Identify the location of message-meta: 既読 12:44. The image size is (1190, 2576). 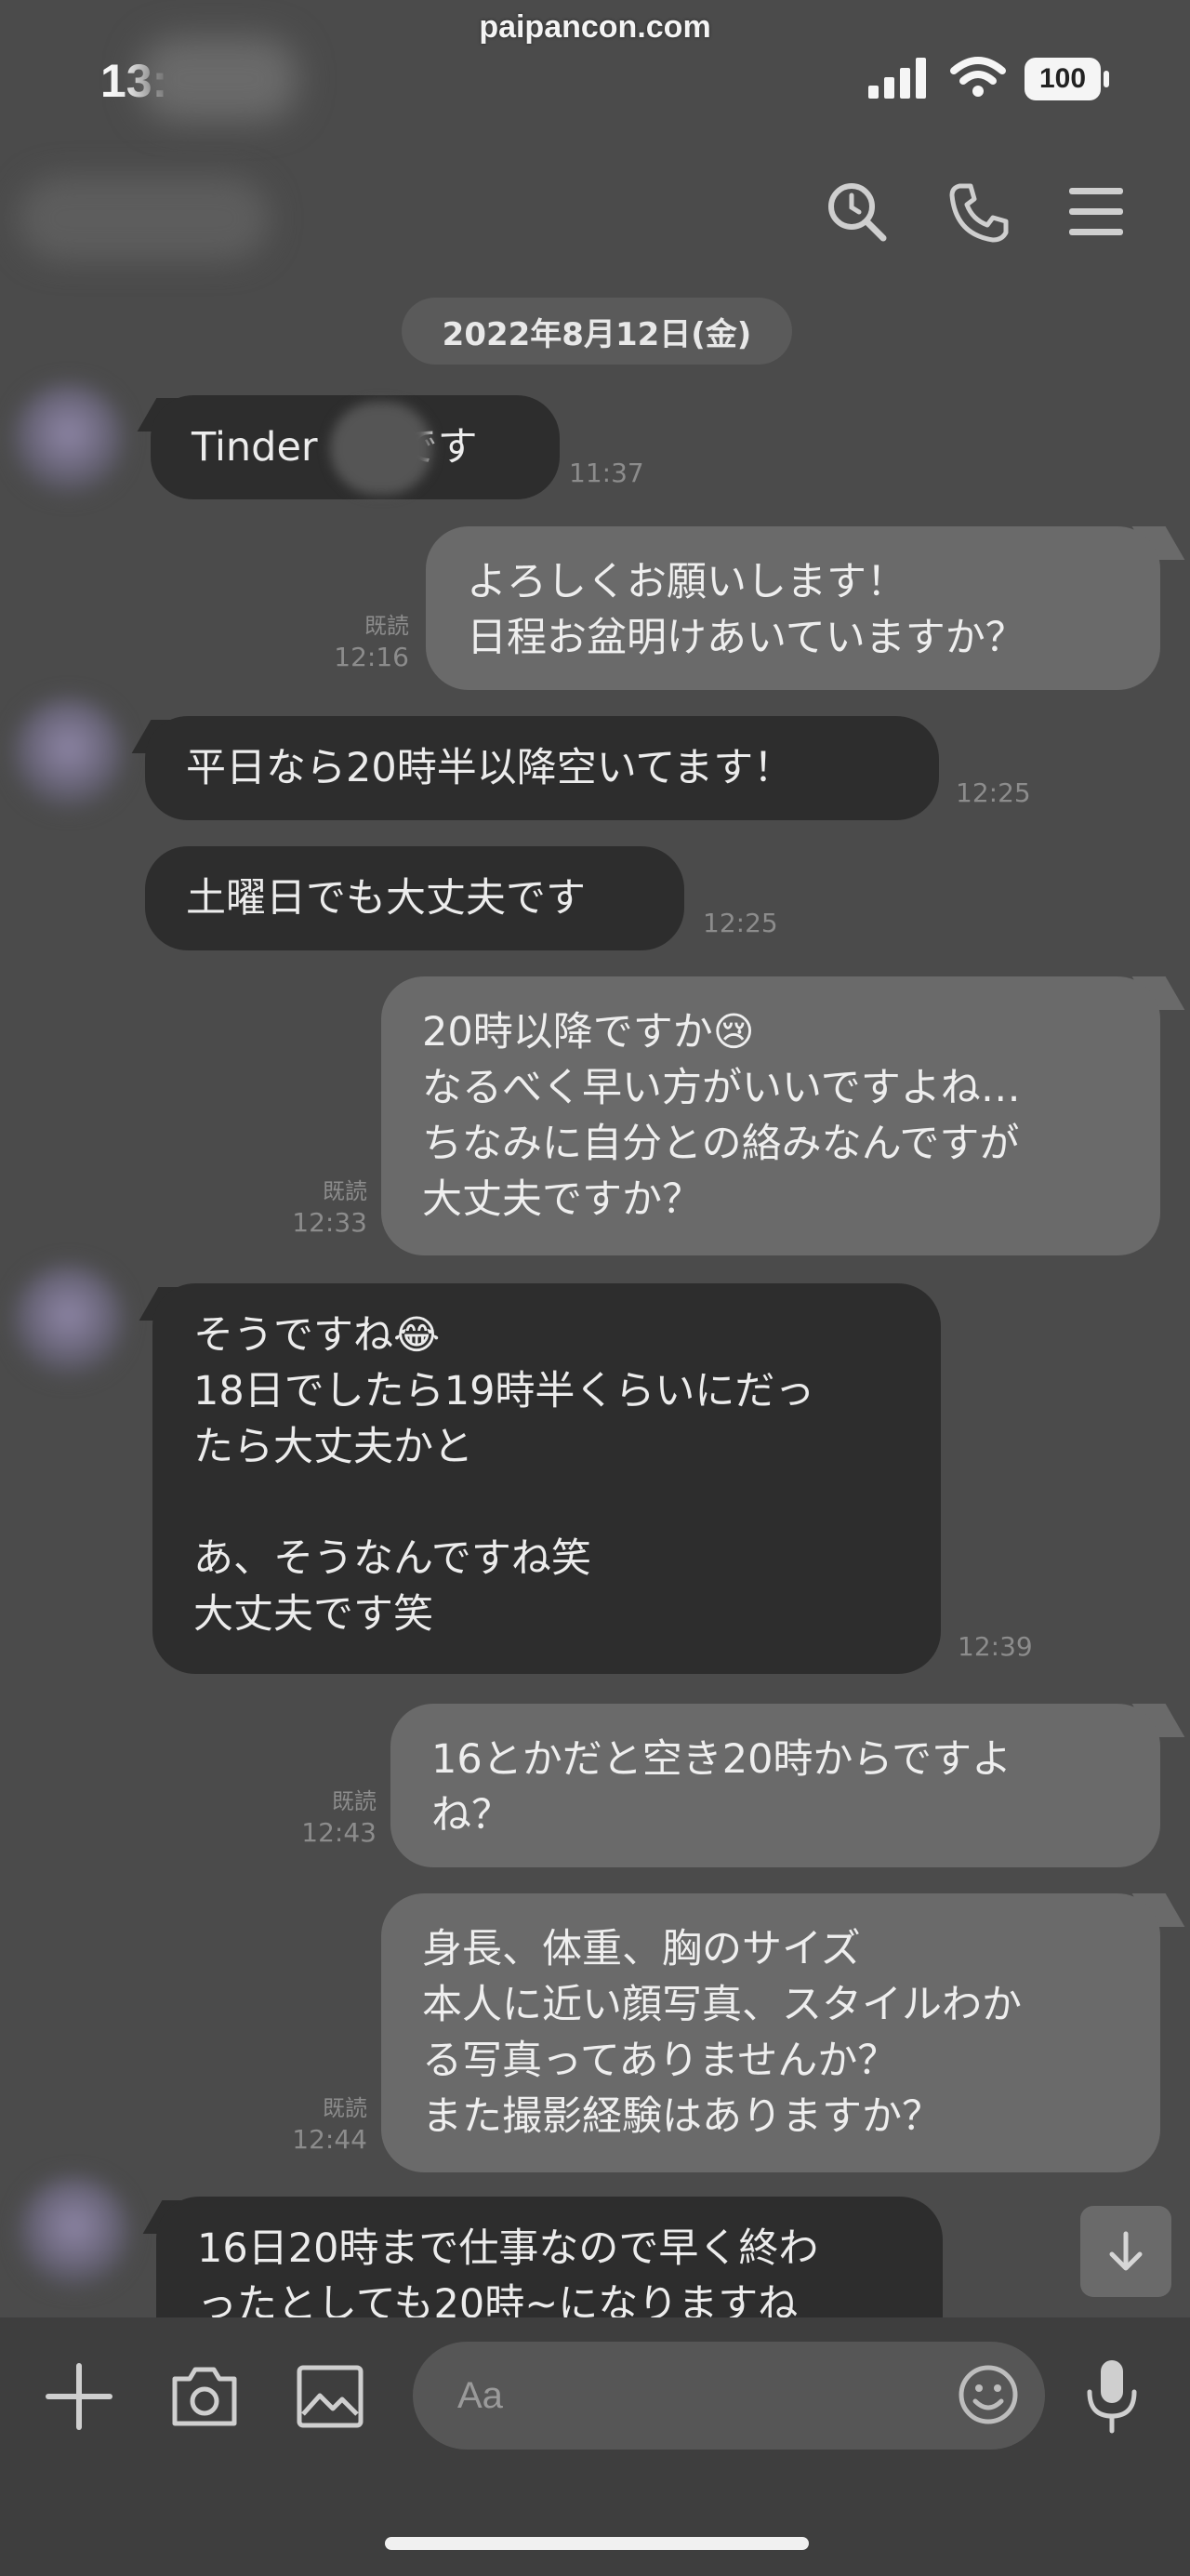
(316, 2124).